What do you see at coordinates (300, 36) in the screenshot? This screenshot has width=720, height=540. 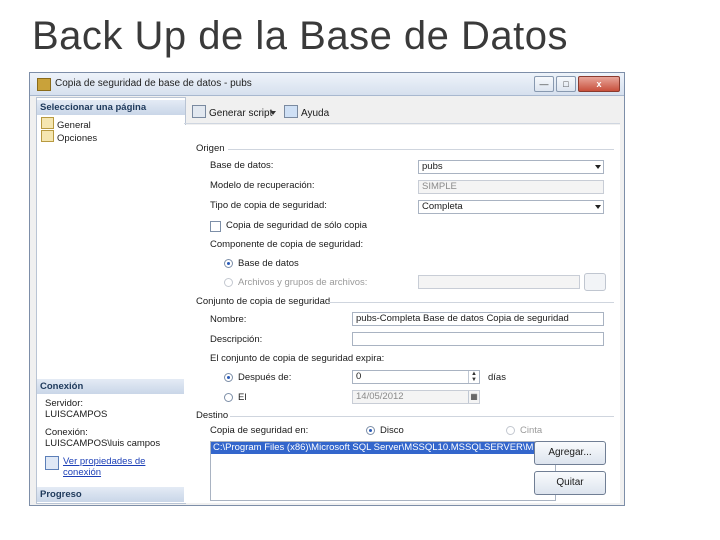 I see `slide-title: Back Up de la Base de Datos` at bounding box center [300, 36].